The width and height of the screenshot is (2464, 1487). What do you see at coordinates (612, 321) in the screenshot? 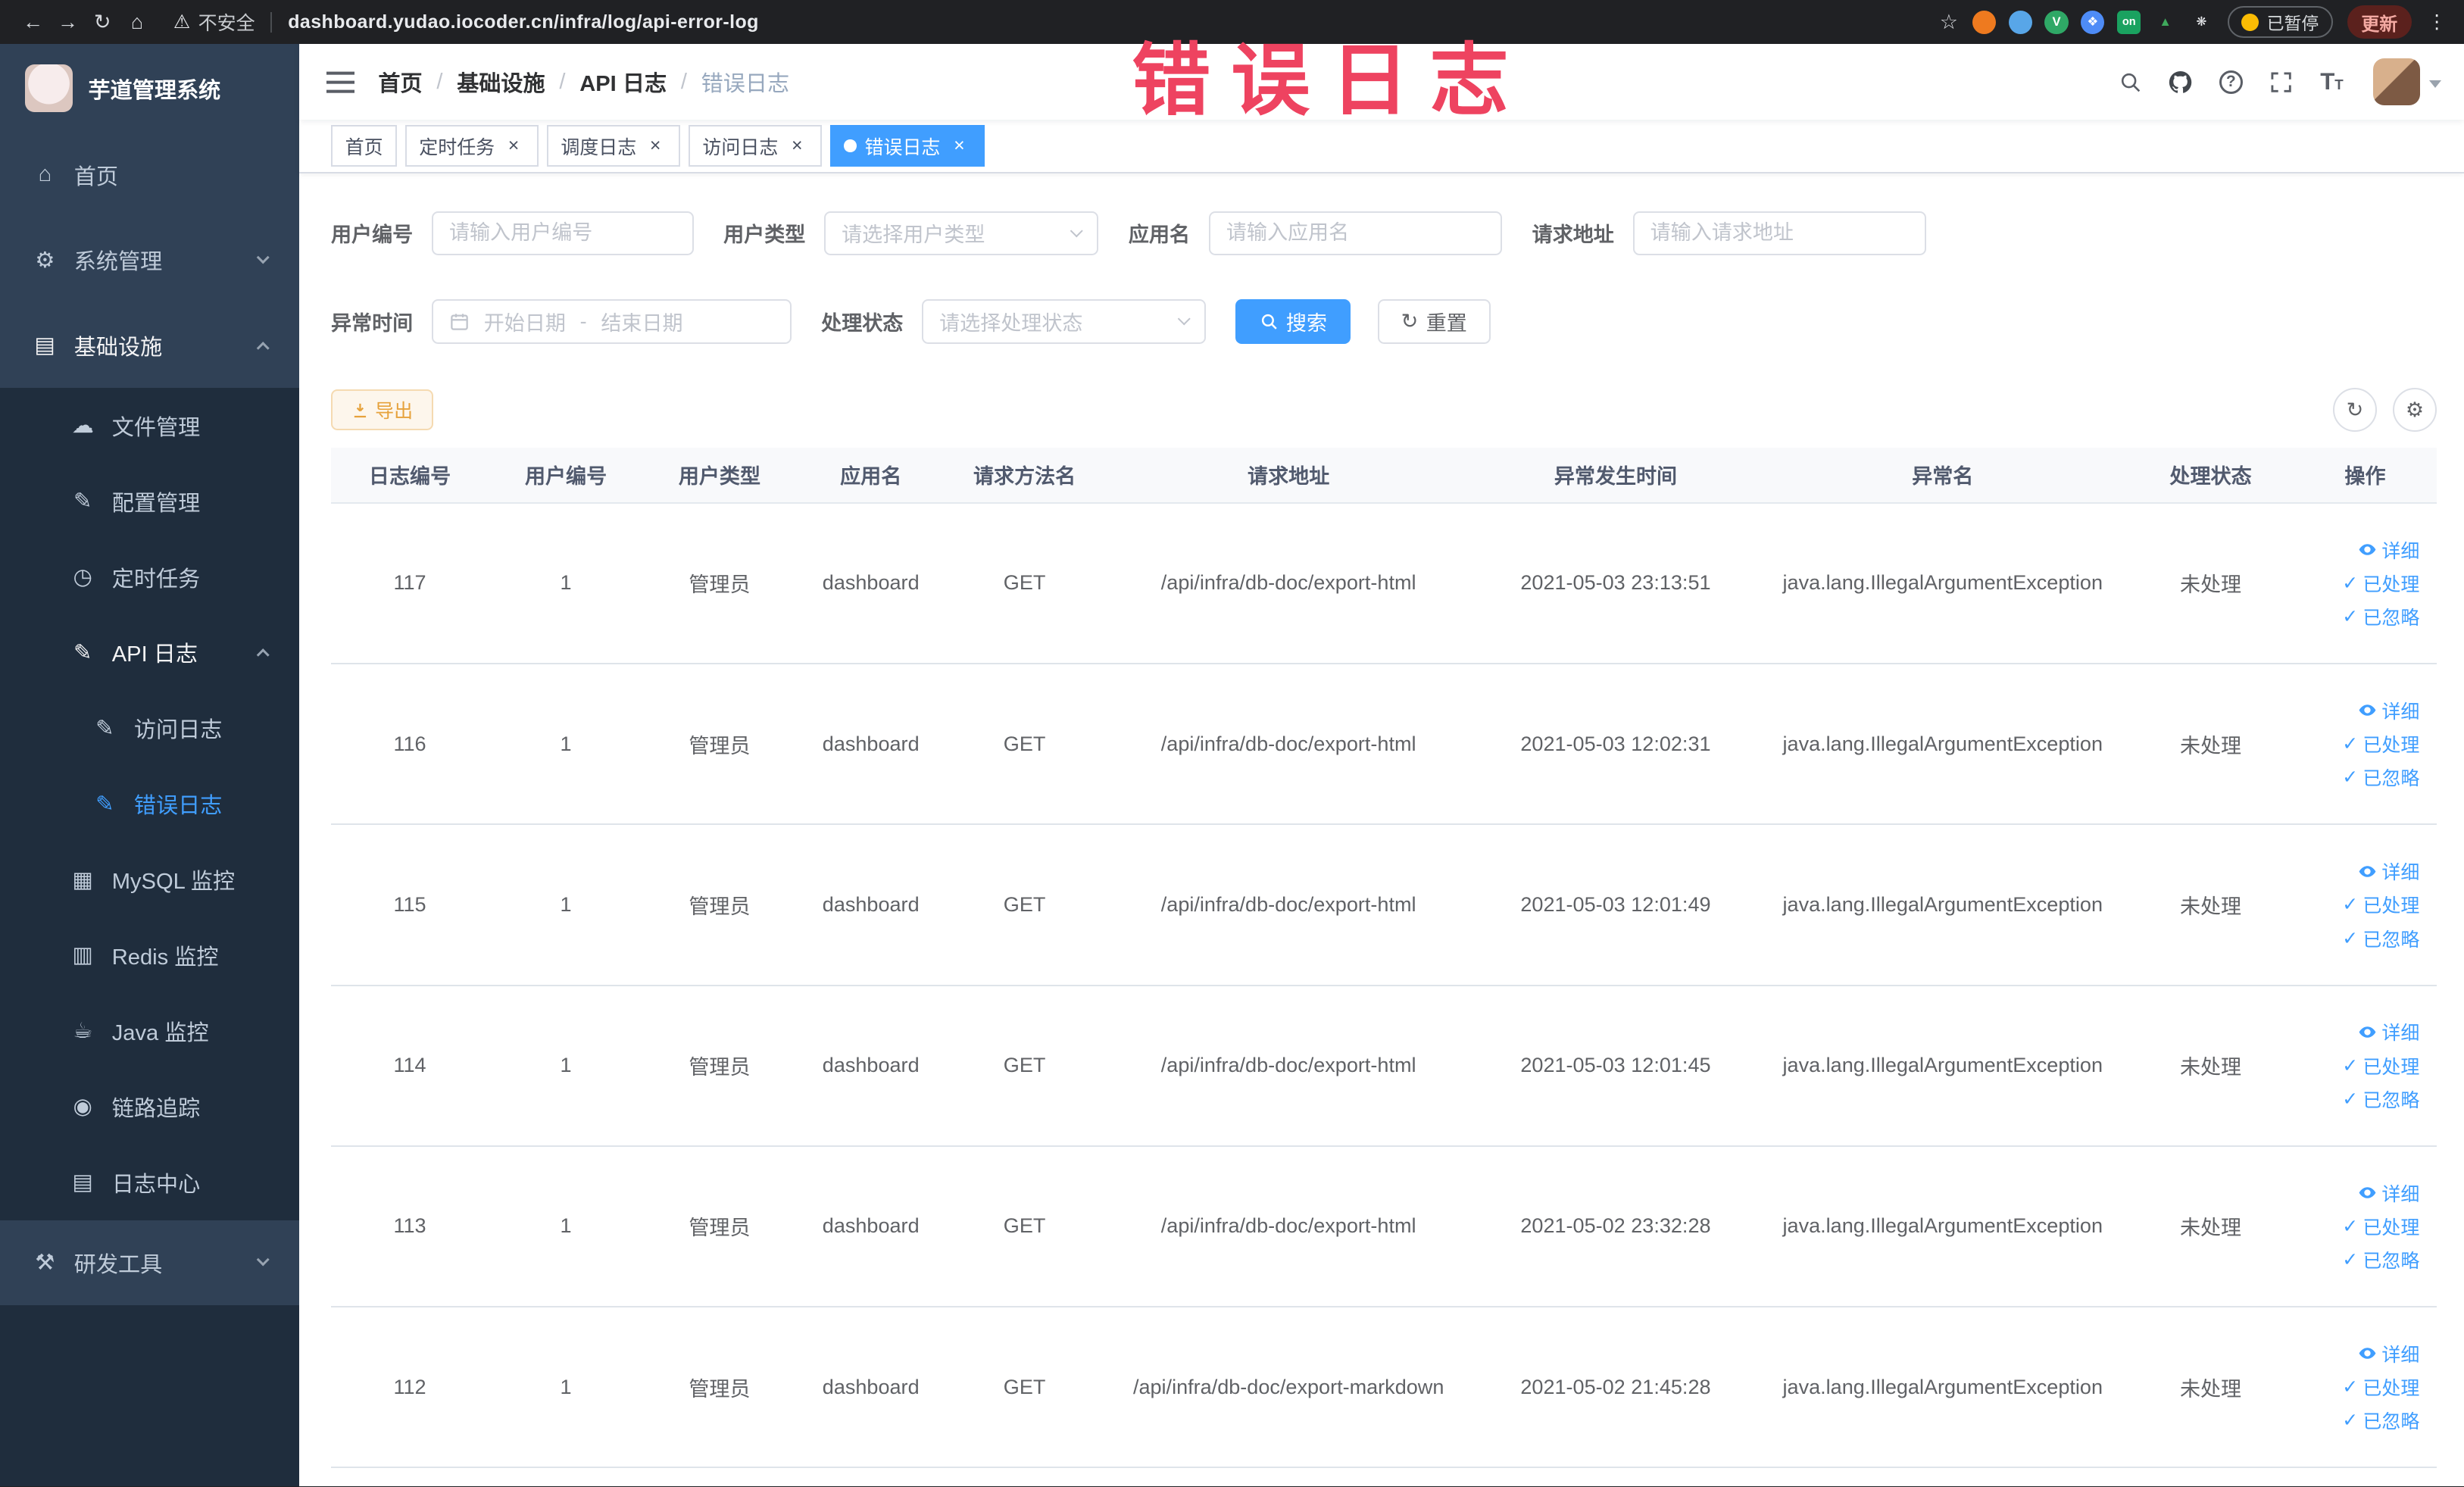
I see `exception-time-range: 开始日期 - 结束日期` at bounding box center [612, 321].